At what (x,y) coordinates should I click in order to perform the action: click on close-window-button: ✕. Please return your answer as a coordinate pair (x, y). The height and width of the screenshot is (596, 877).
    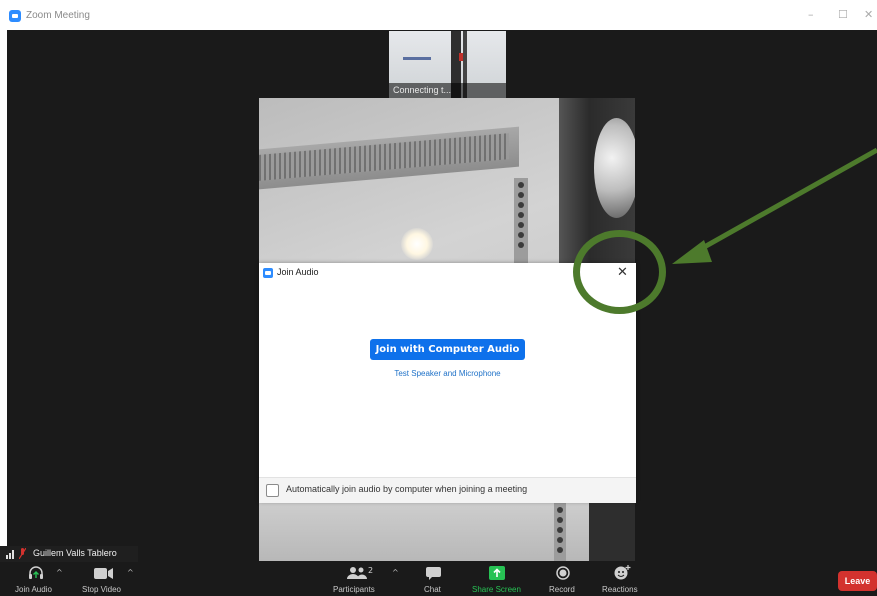
    Looking at the image, I should click on (868, 14).